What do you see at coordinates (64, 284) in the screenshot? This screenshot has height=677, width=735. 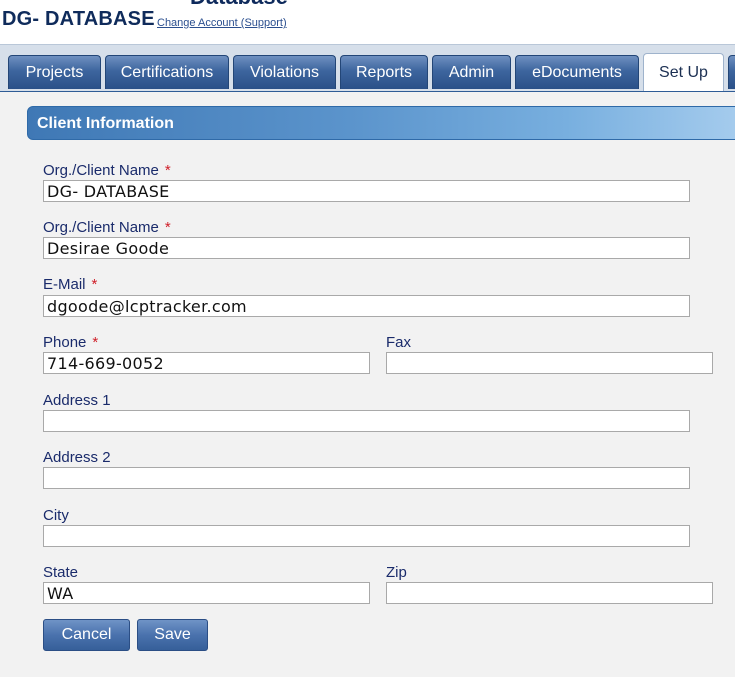 I see `email-label-text: E-Mail` at bounding box center [64, 284].